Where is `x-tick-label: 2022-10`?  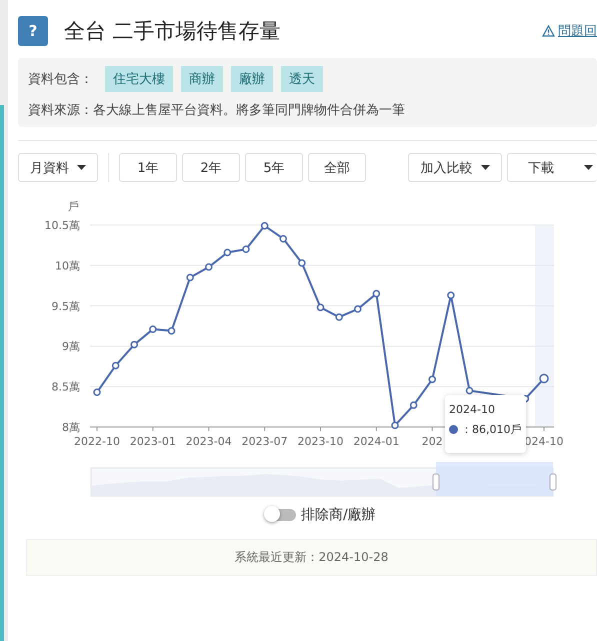
x-tick-label: 2022-10 is located at coordinates (97, 441).